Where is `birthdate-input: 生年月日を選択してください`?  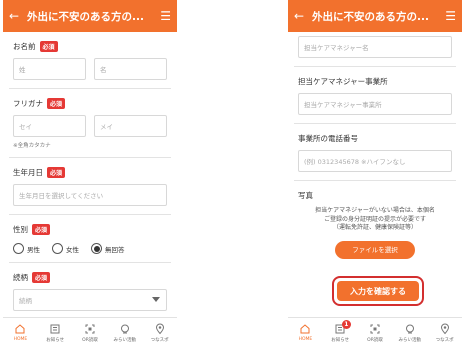 birthdate-input: 生年月日を選択してください is located at coordinates (90, 195).